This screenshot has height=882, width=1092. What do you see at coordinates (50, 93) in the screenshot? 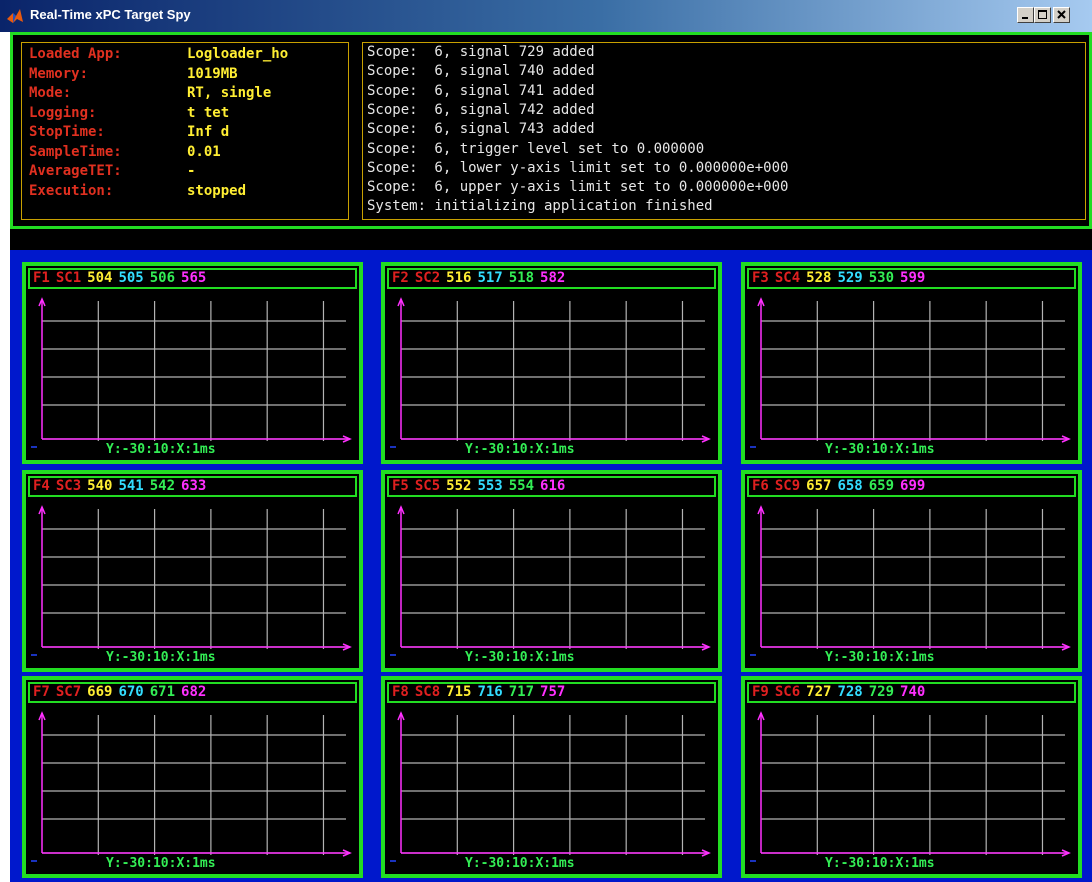
I see `status-label: Mode:` at bounding box center [50, 93].